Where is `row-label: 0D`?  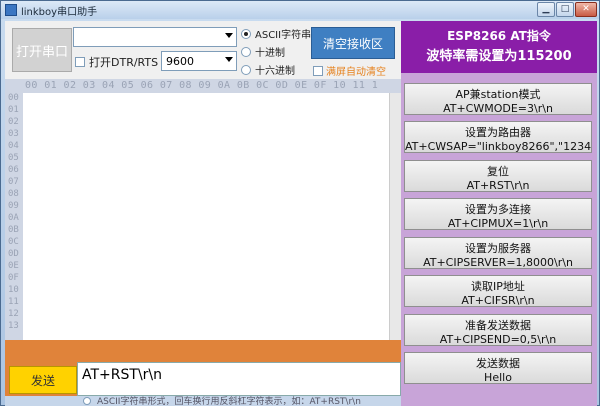
row-label: 0D is located at coordinates (13, 254).